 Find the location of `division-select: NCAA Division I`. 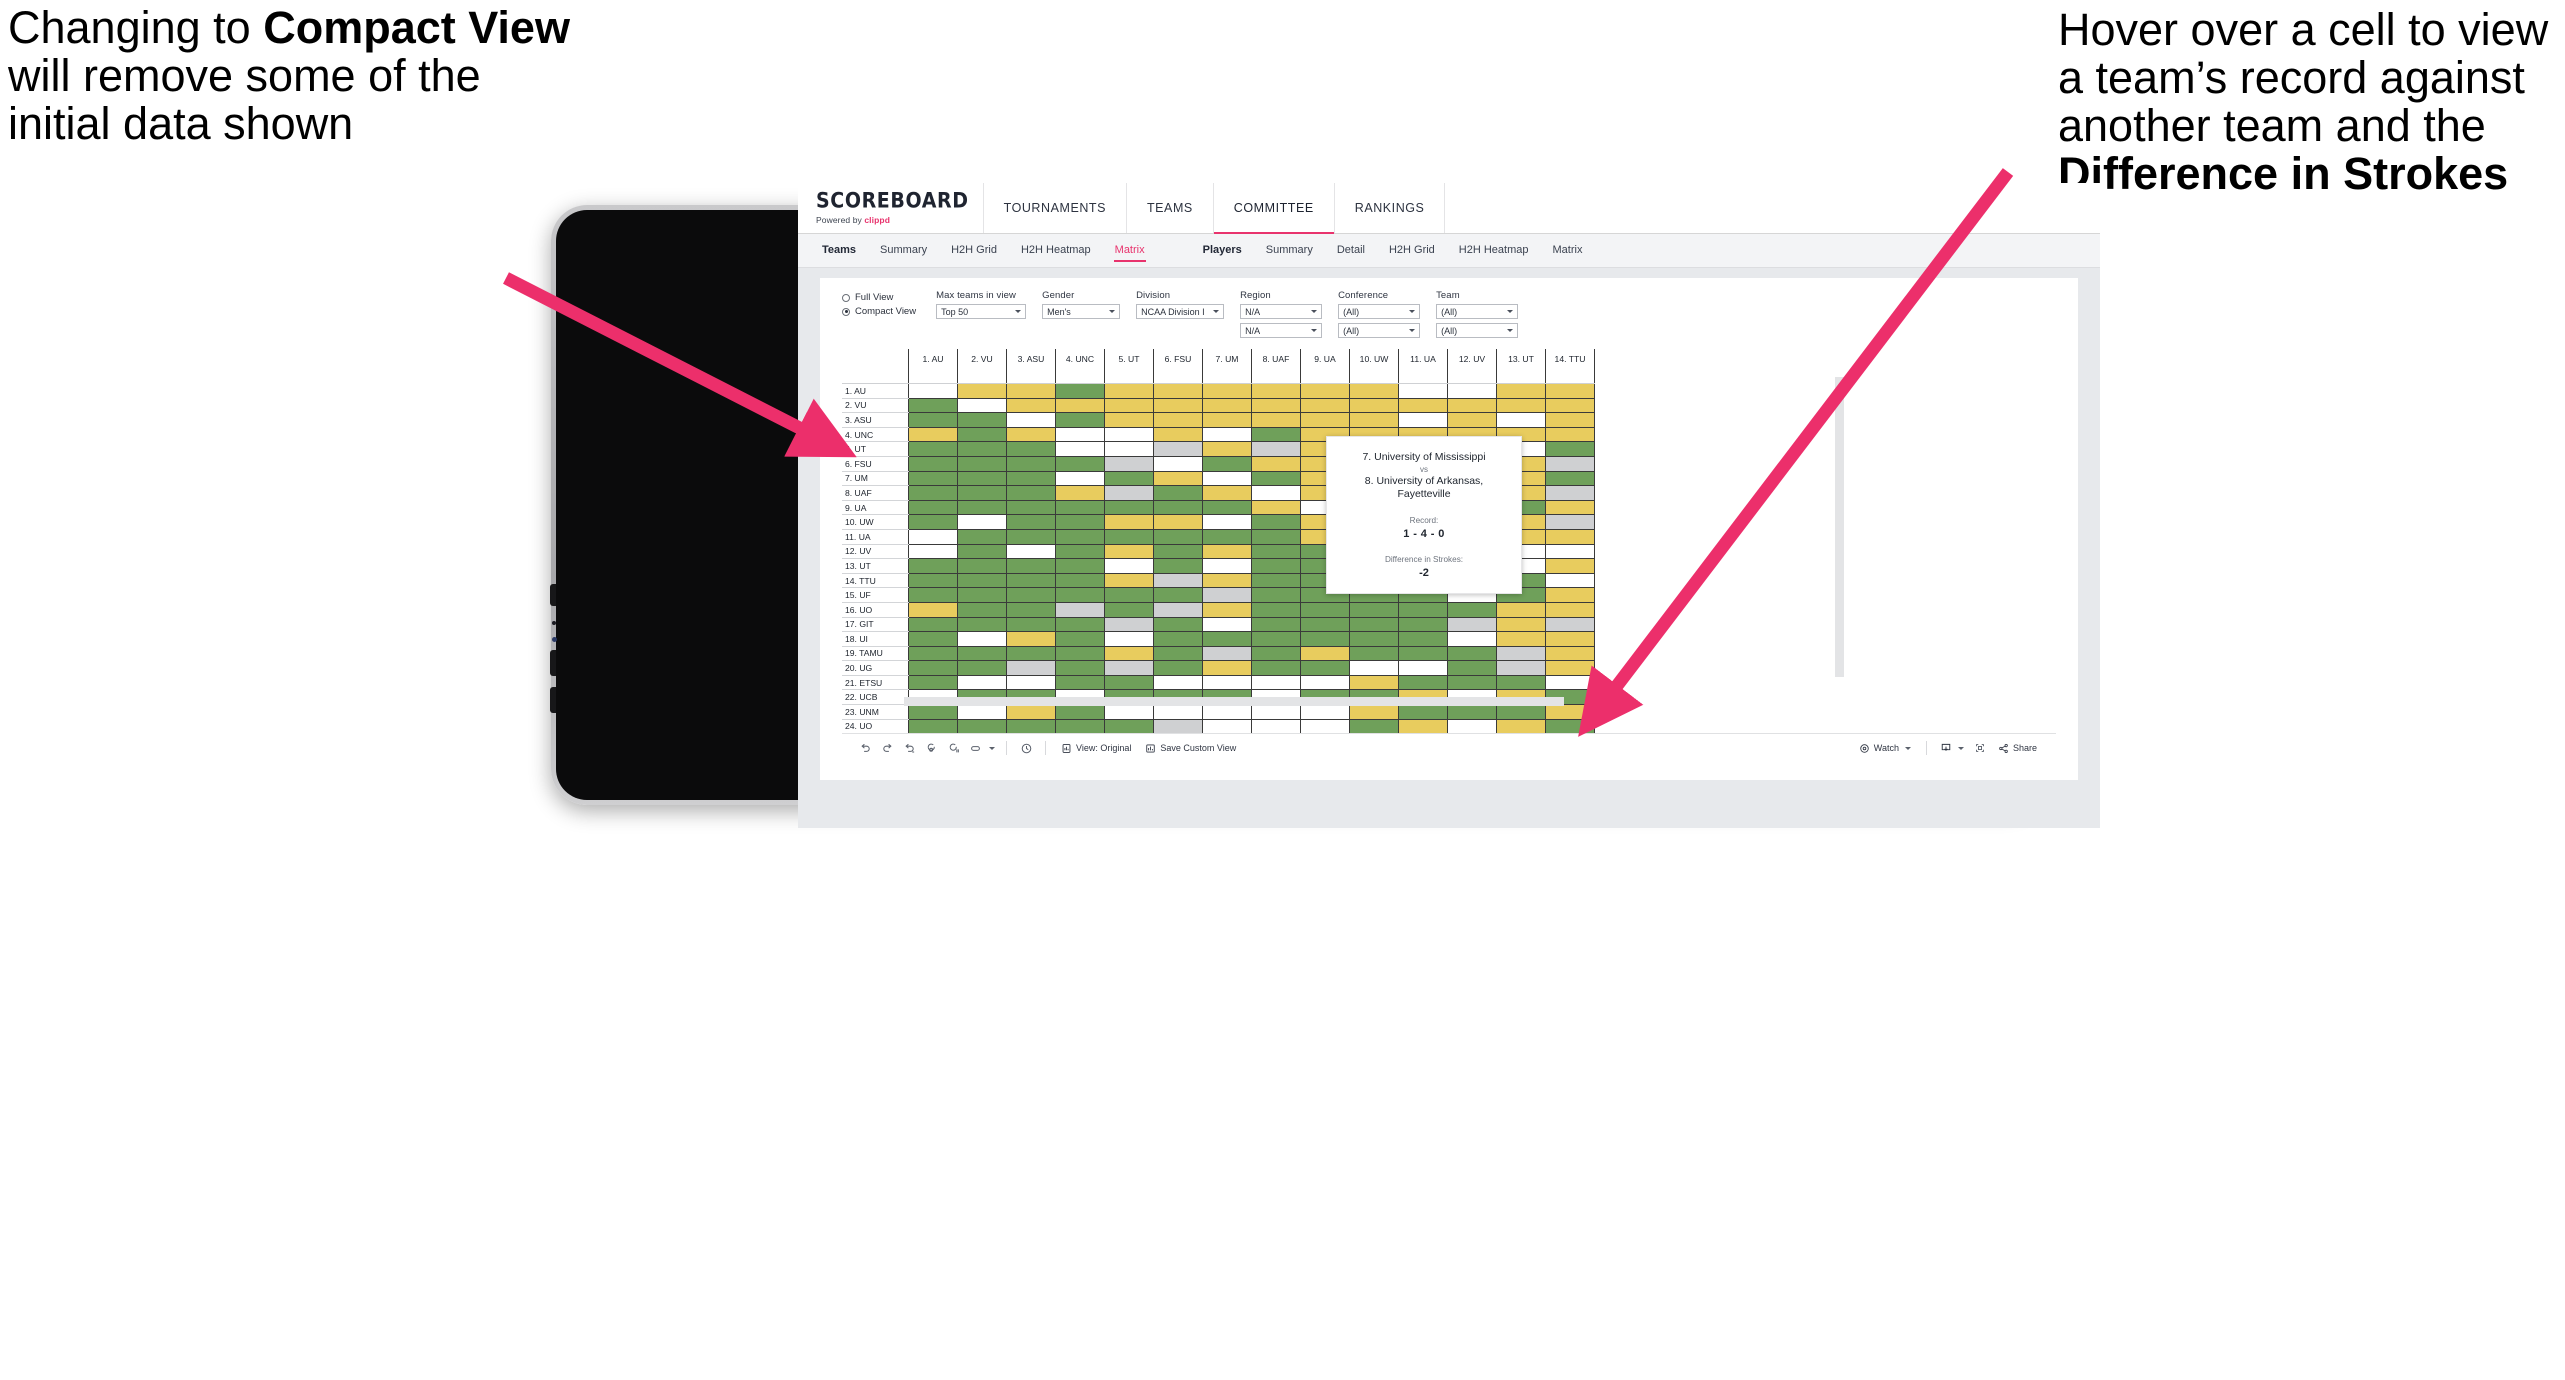

division-select: NCAA Division I is located at coordinates (1180, 311).